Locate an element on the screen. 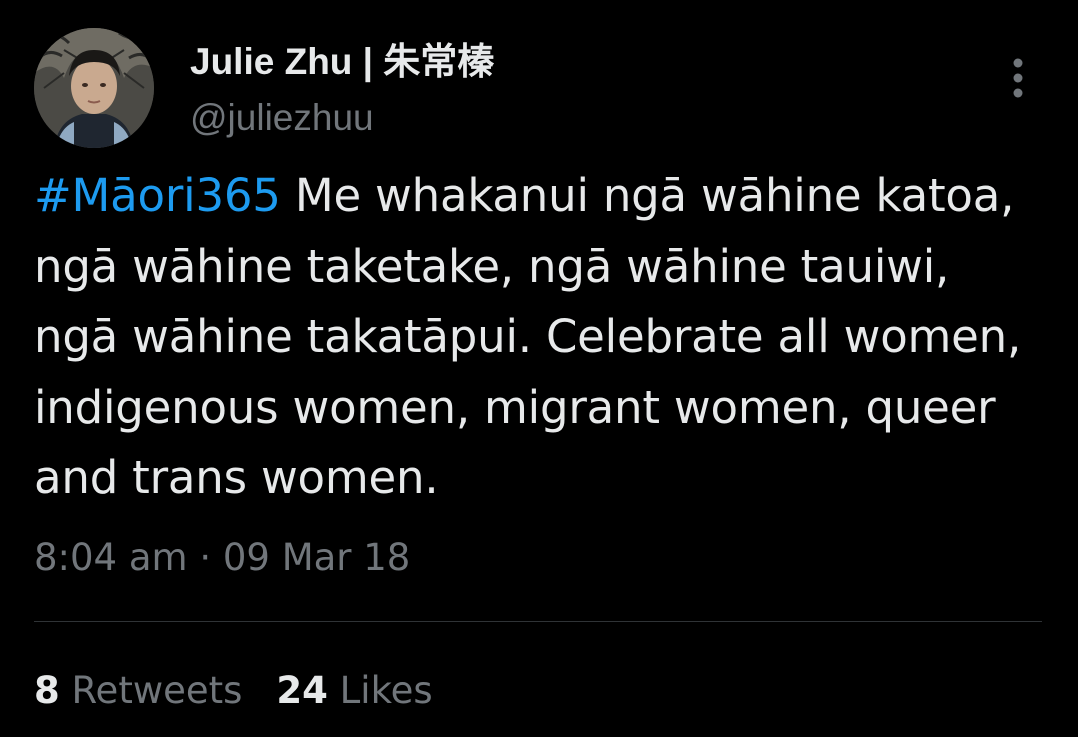 The width and height of the screenshot is (1078, 737). avatar is located at coordinates (94, 88).